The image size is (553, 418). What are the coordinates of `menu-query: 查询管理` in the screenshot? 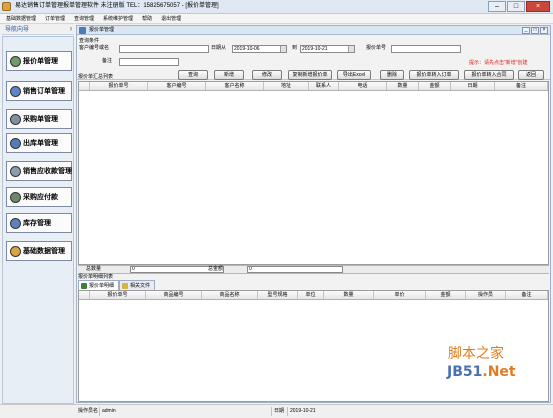 It's located at (84, 18).